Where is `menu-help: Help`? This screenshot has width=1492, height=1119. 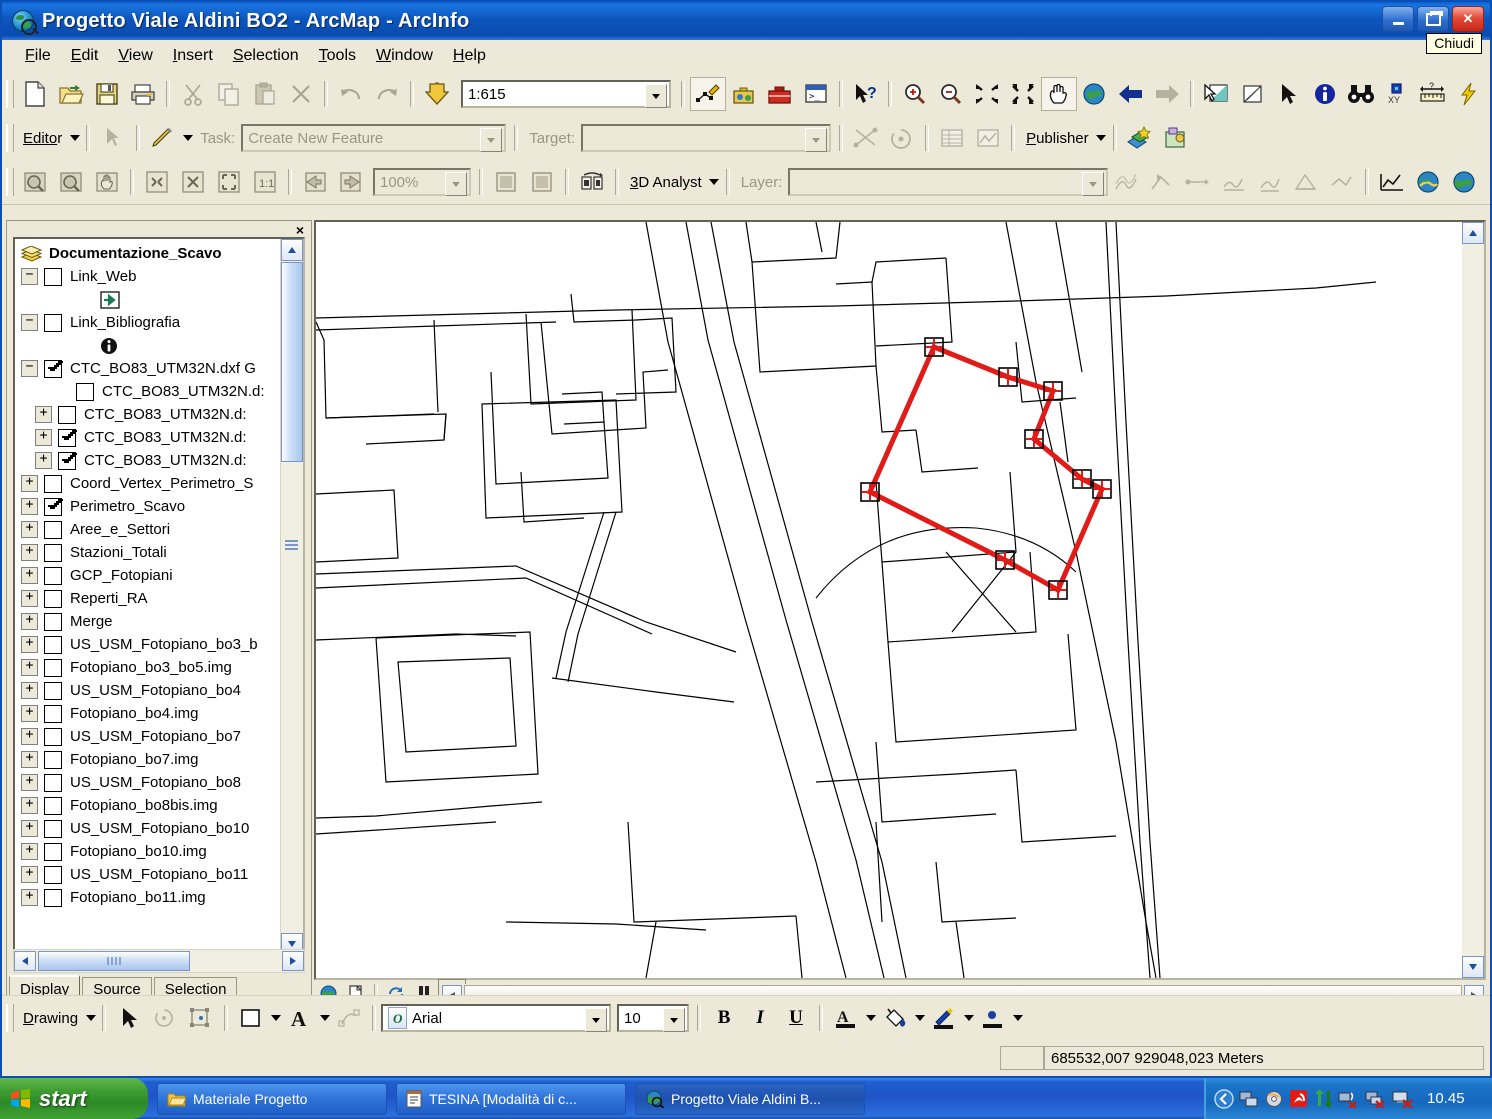
menu-help: Help is located at coordinates (469, 56).